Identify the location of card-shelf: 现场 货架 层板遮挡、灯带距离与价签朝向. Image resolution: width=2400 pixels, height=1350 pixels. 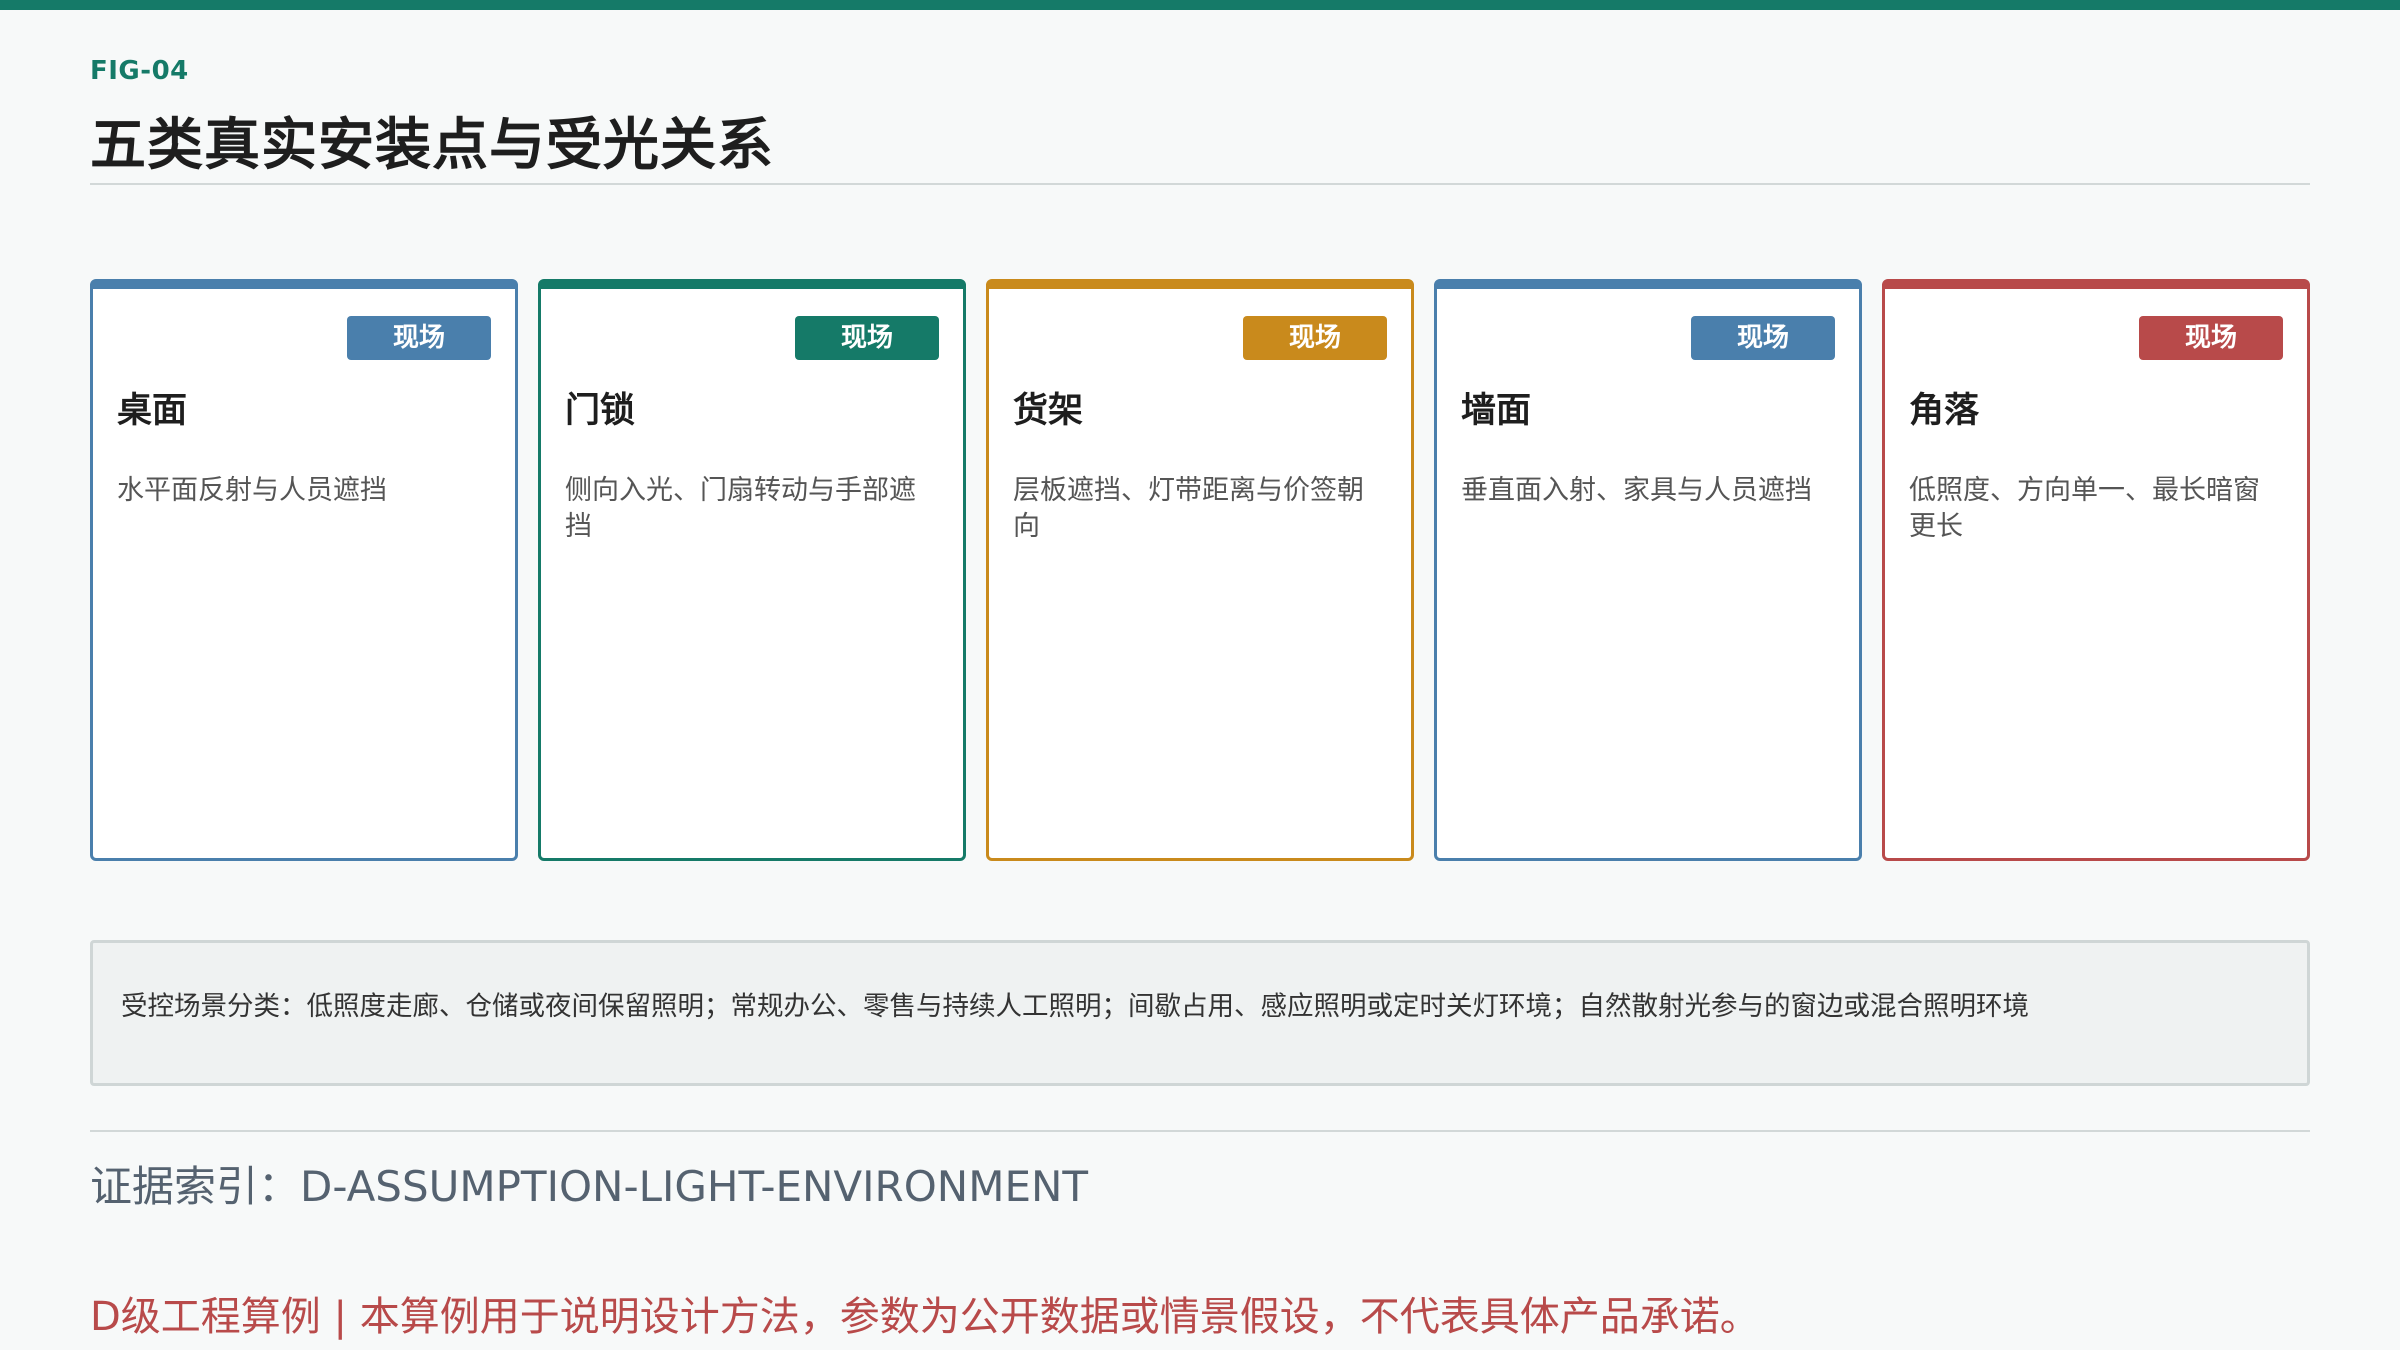
(1200, 570).